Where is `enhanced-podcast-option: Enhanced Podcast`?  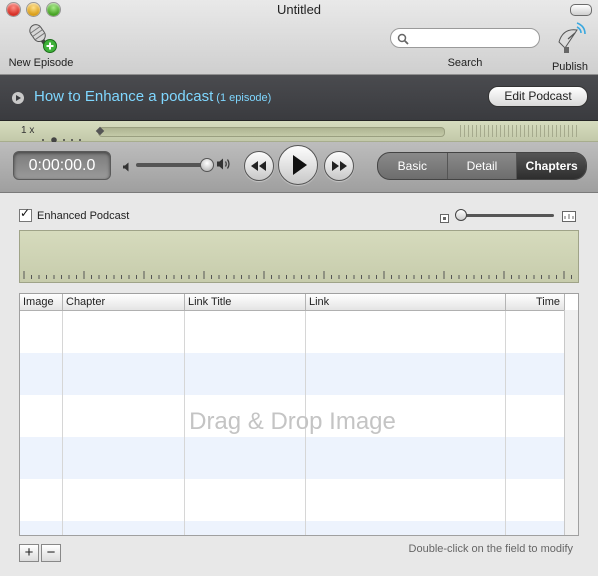
enhanced-podcast-option: Enhanced Podcast is located at coordinates (74, 214).